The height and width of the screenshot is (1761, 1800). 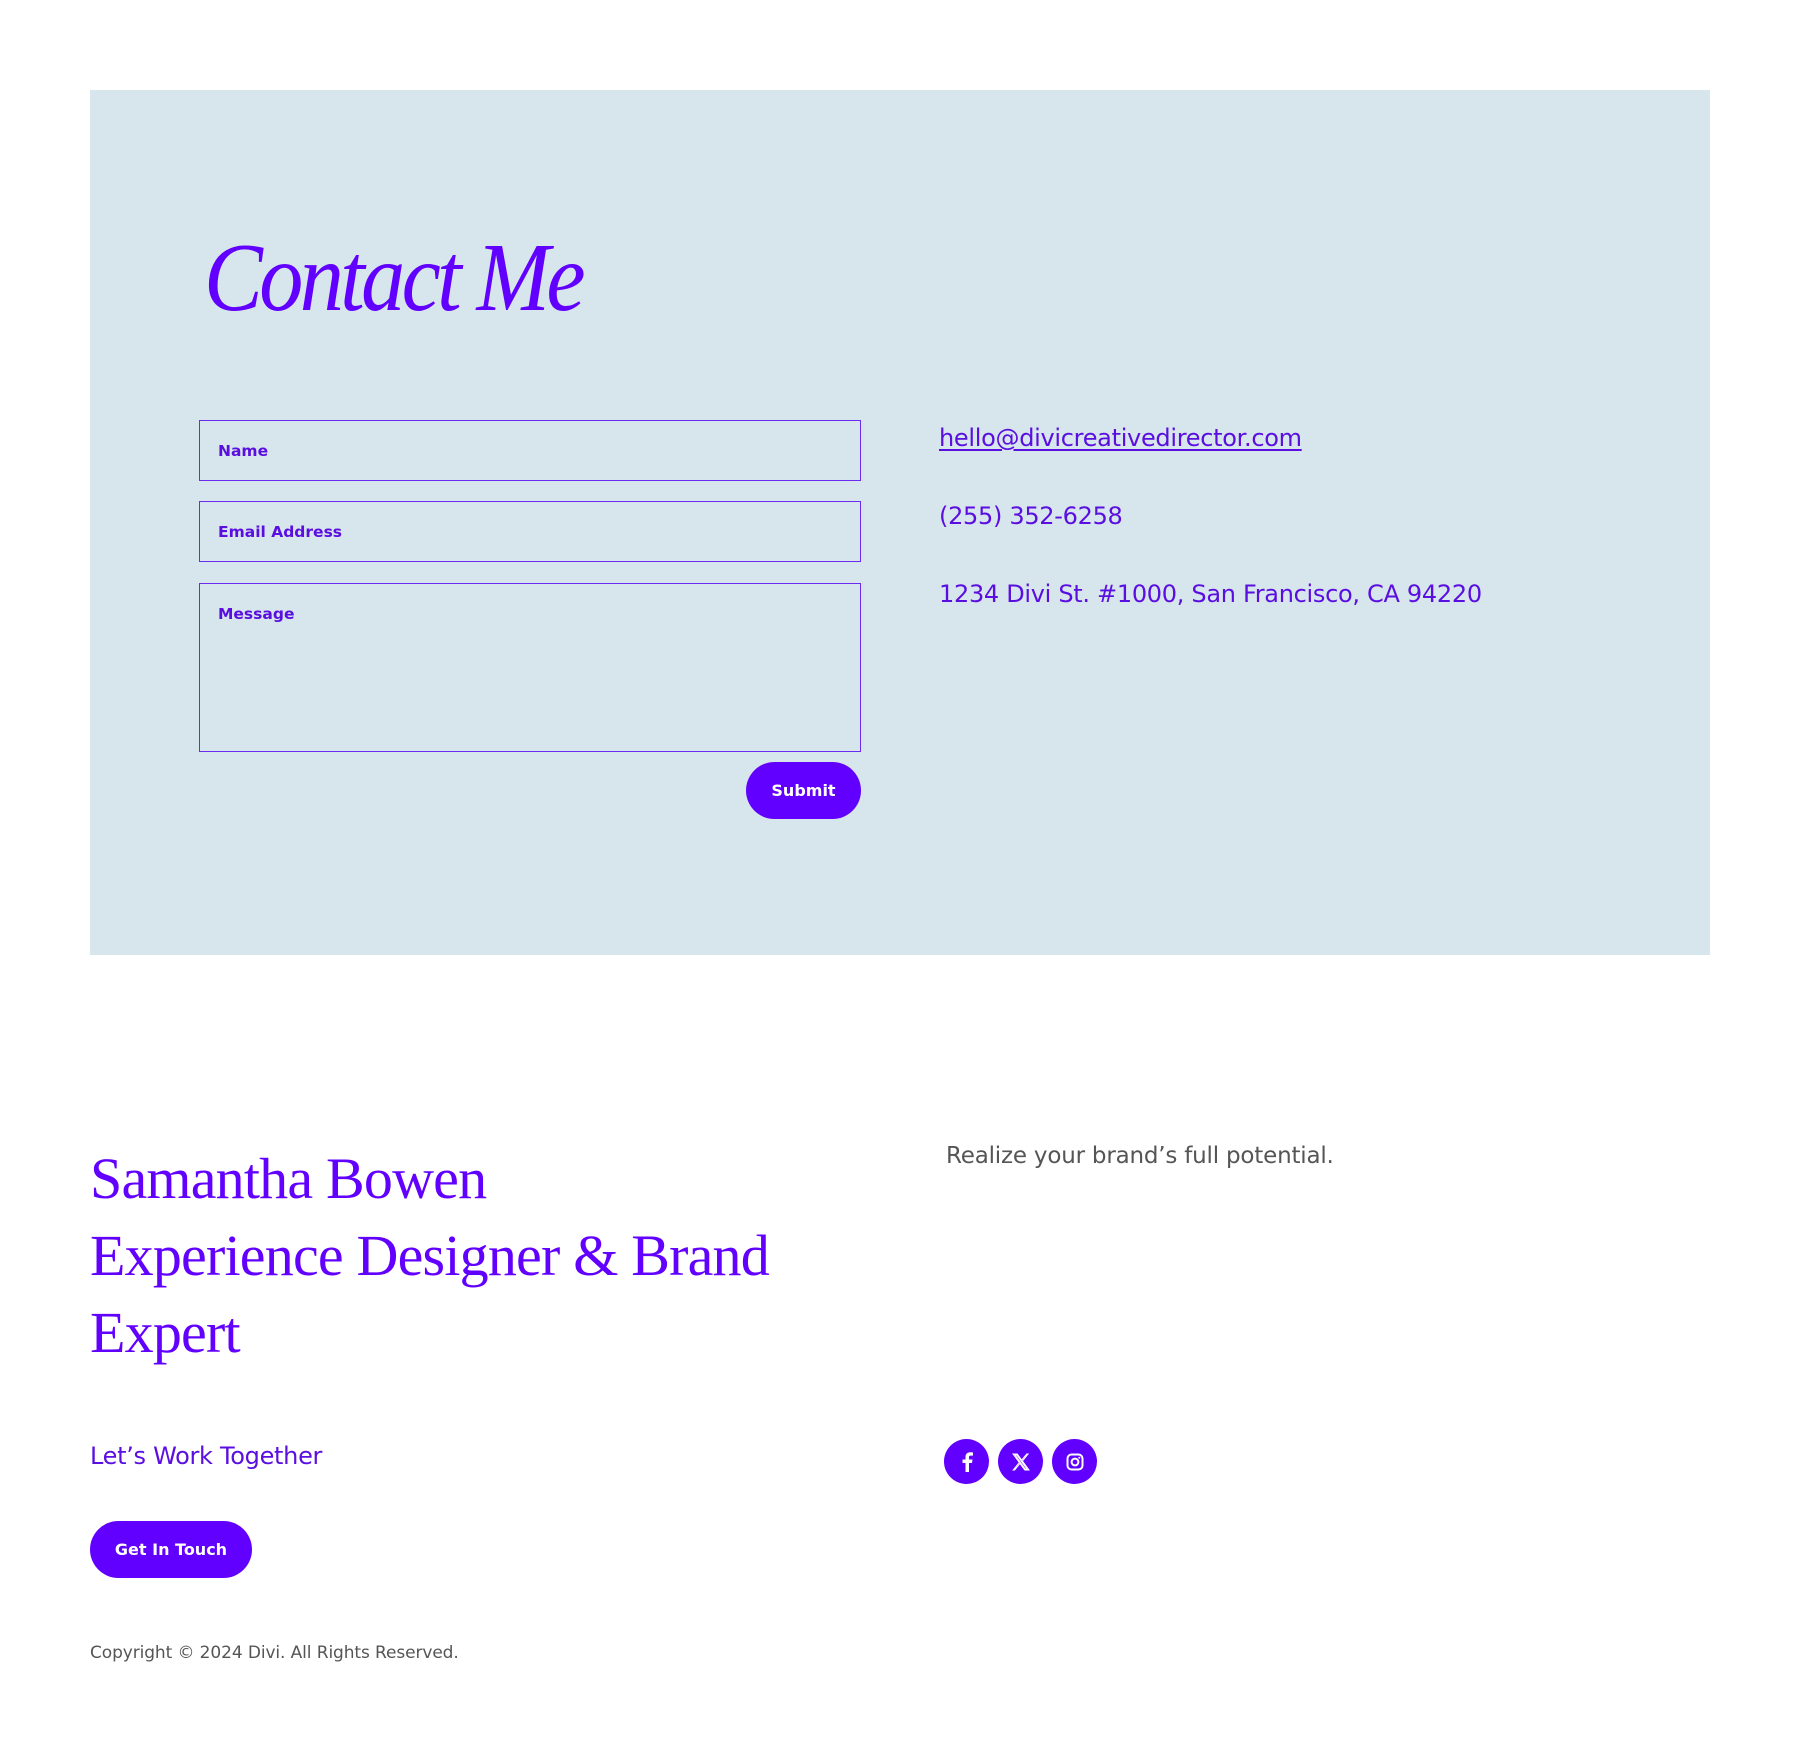 I want to click on instagram-icon, so click(x=1074, y=1461).